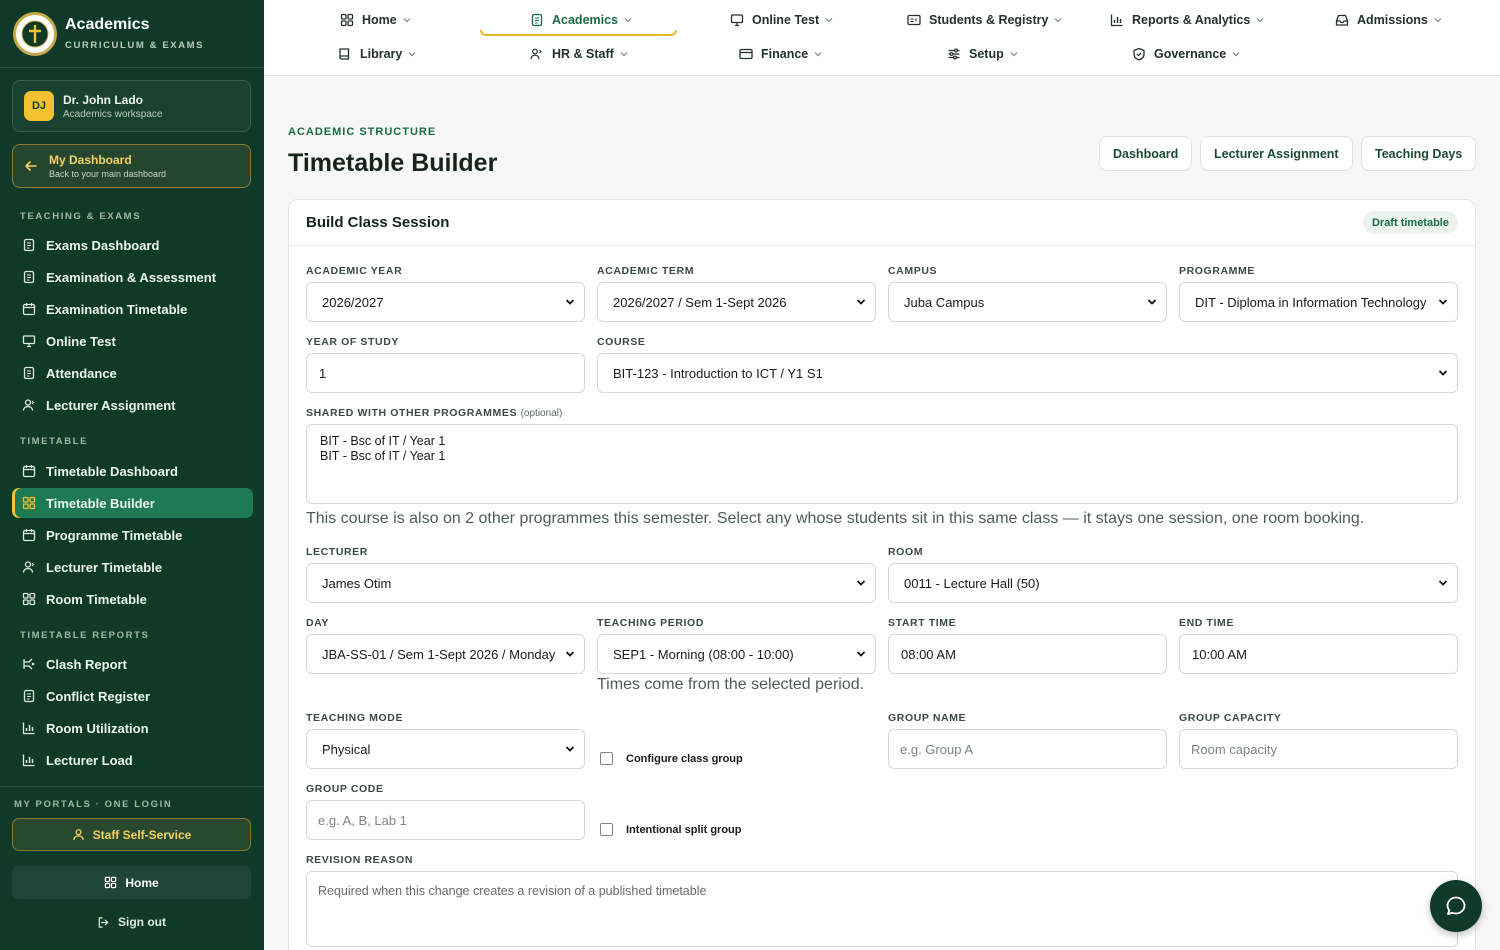 This screenshot has width=1500, height=950. I want to click on topnav-item-hr-staff: HR & Staff, so click(579, 54).